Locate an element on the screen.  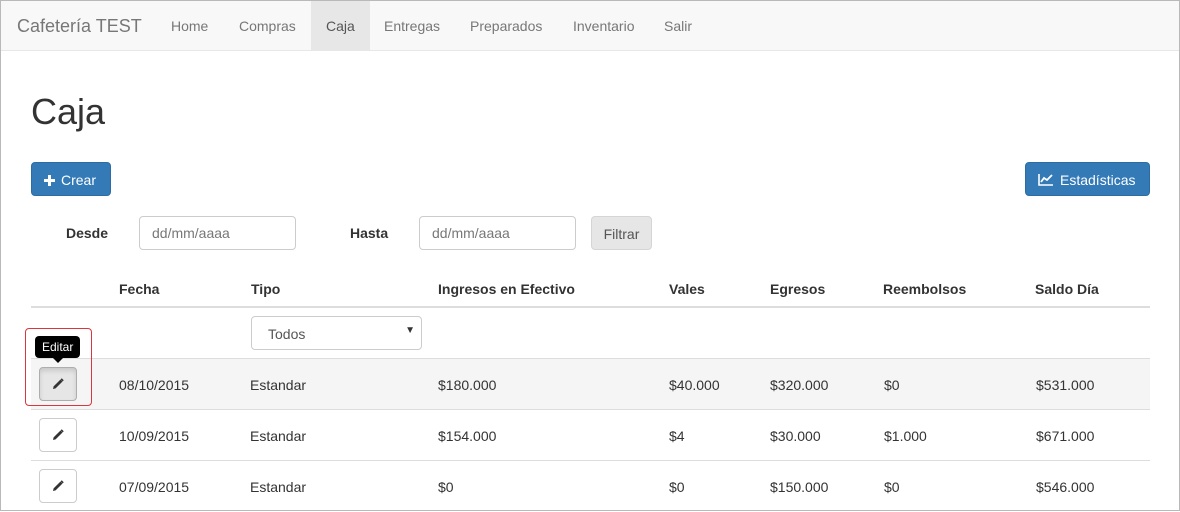
nav-item-preparados: Preparados is located at coordinates (506, 26).